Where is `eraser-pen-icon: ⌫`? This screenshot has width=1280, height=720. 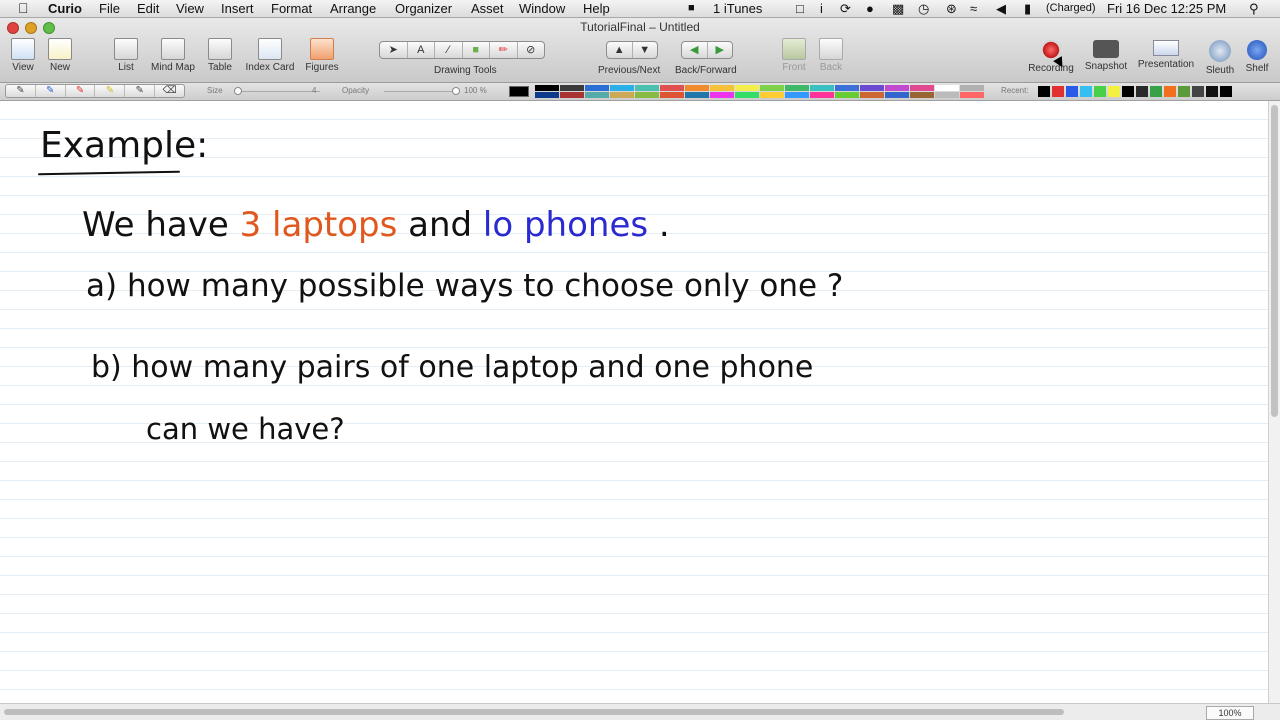
eraser-pen-icon: ⌫ is located at coordinates (169, 91).